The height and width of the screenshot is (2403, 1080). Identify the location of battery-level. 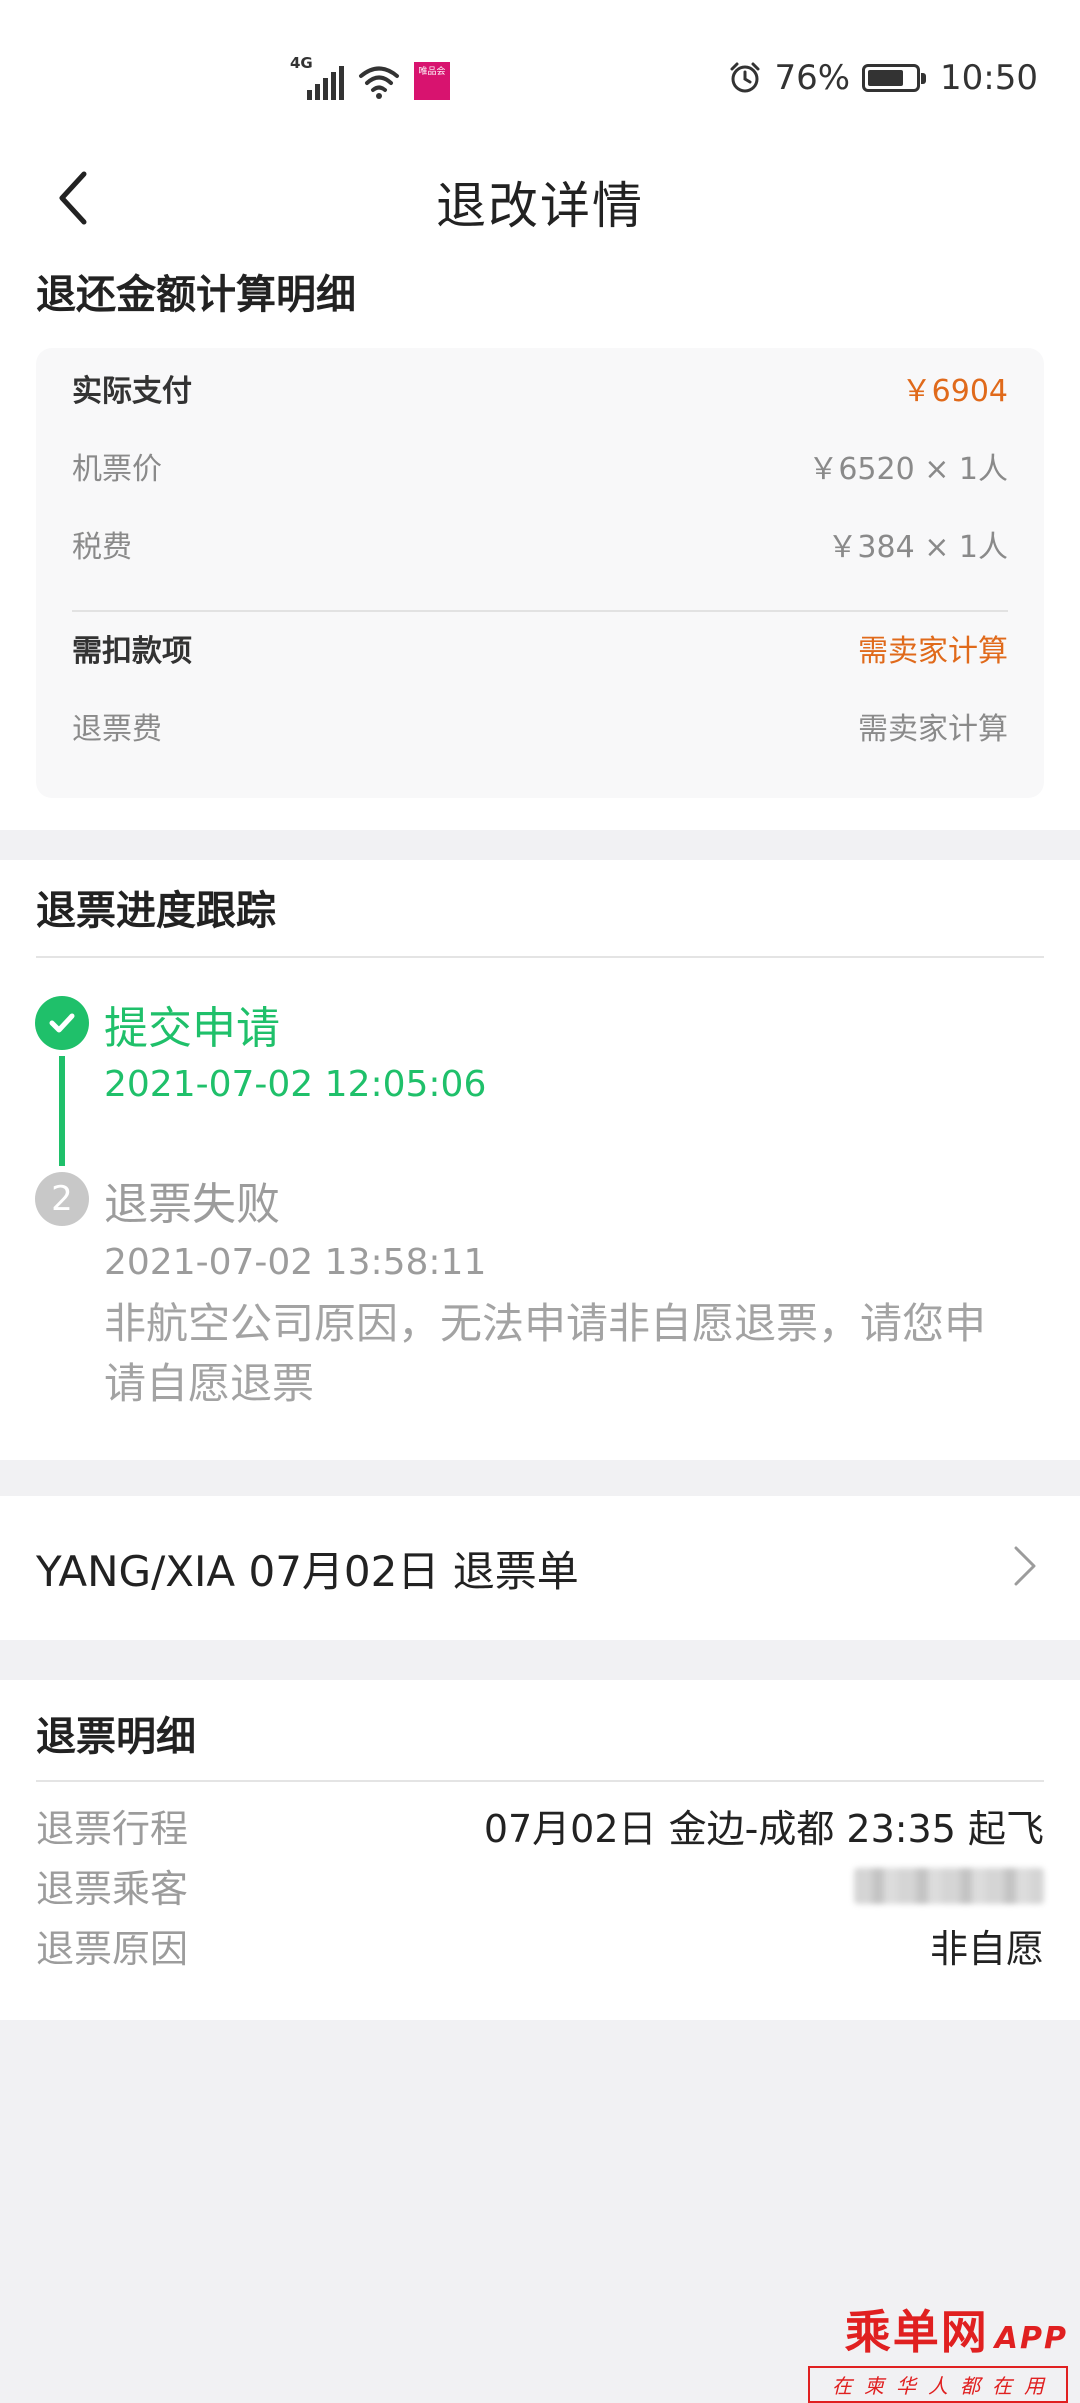
(885, 78).